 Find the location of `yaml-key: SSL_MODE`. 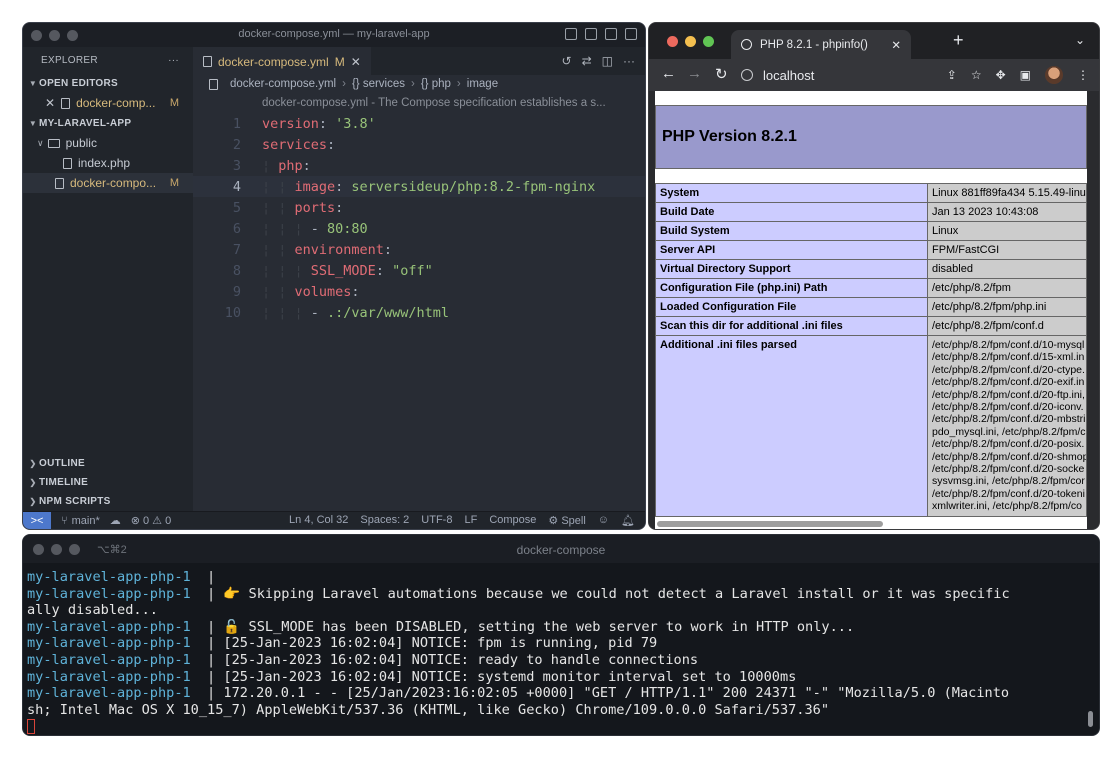

yaml-key: SSL_MODE is located at coordinates (343, 270).